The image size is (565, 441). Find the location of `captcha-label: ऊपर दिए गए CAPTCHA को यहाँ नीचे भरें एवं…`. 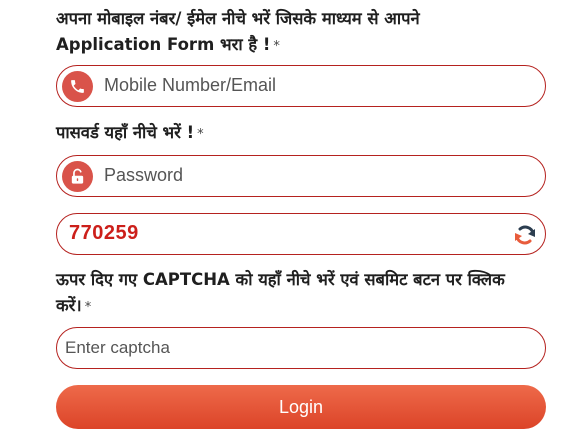

captcha-label: ऊपर दिए गए CAPTCHA को यहाँ नीचे भरें एवं… is located at coordinates (301, 294).